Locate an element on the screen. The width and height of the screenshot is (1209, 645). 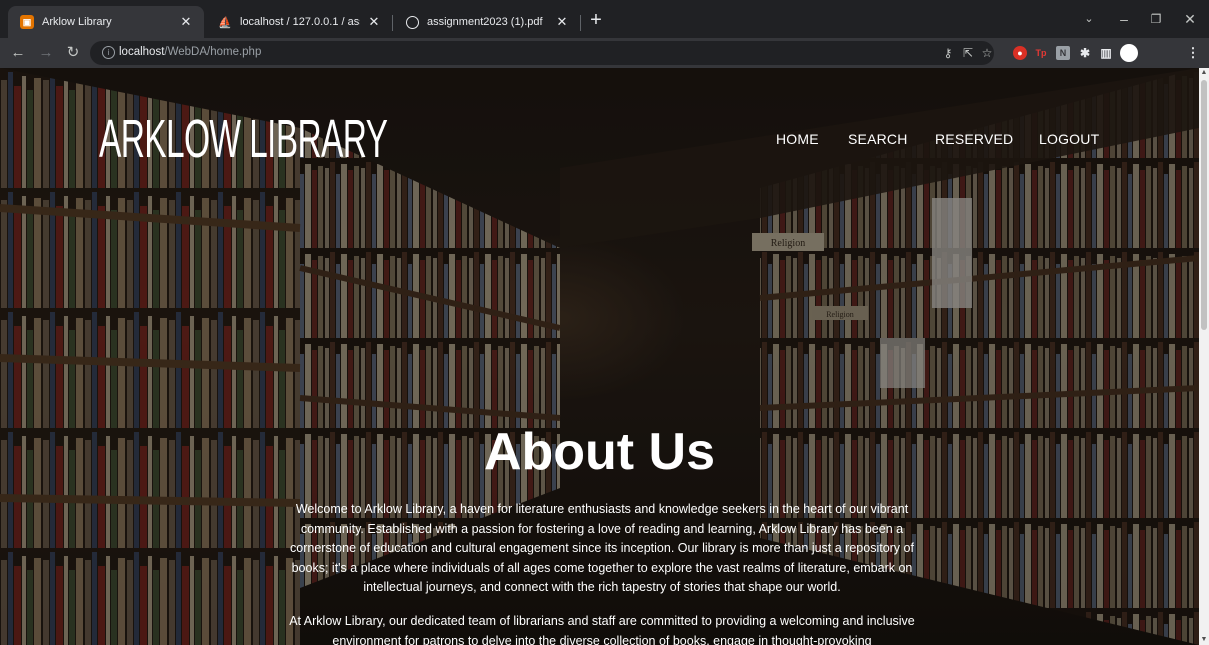
page-scrollbar: ▲ ▼ is located at coordinates (1204, 356).